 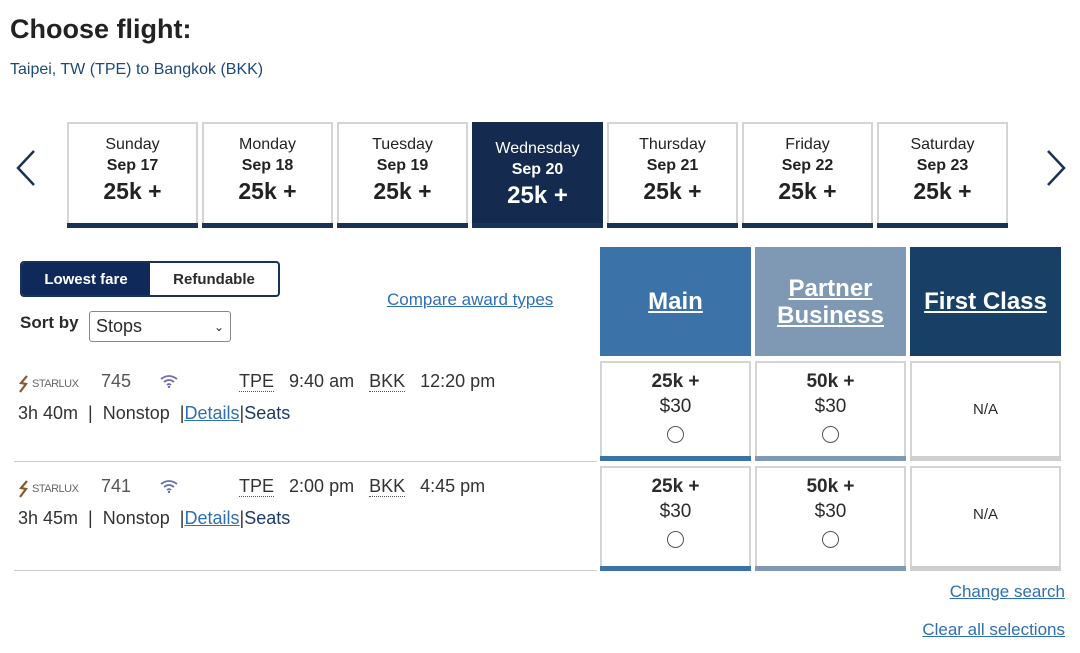 What do you see at coordinates (48, 413) in the screenshot?
I see `duration: 3h 40m` at bounding box center [48, 413].